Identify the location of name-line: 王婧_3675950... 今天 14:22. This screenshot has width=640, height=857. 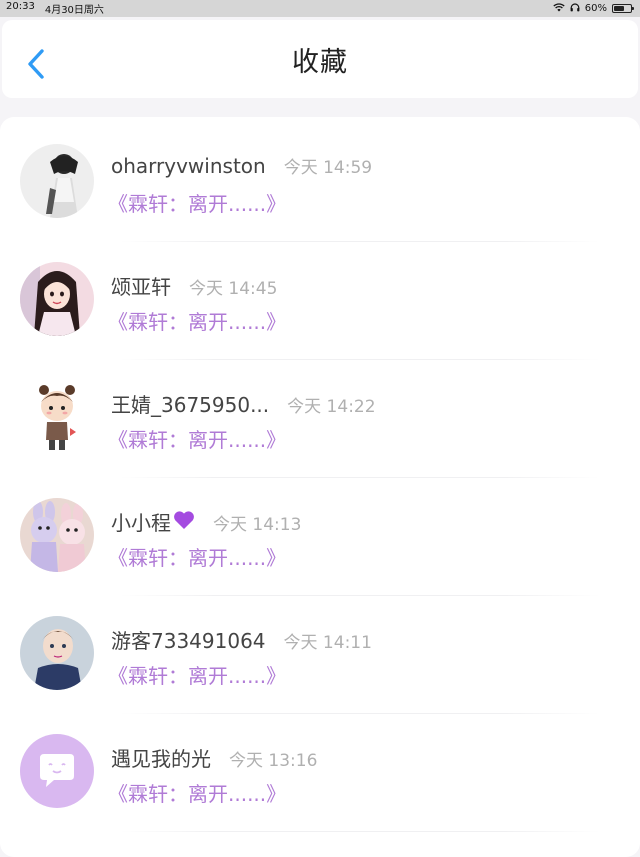
(243, 403).